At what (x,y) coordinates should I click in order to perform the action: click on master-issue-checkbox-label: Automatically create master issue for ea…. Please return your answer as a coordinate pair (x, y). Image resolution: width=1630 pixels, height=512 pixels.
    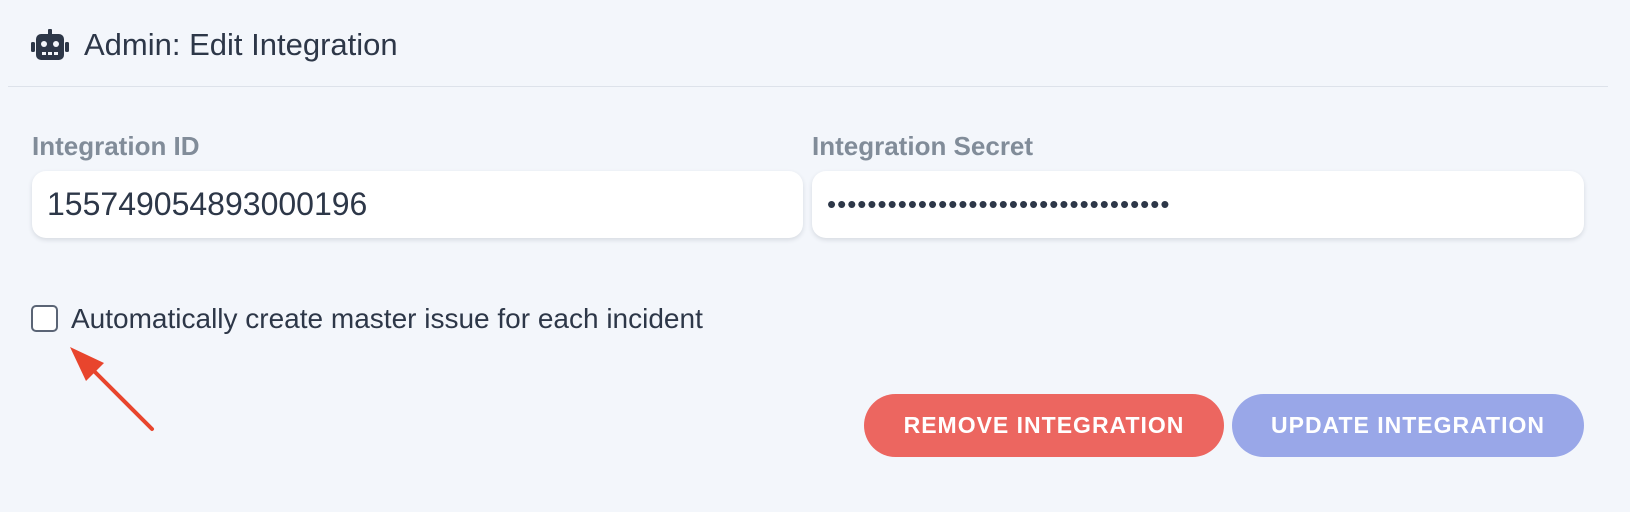
    Looking at the image, I should click on (387, 319).